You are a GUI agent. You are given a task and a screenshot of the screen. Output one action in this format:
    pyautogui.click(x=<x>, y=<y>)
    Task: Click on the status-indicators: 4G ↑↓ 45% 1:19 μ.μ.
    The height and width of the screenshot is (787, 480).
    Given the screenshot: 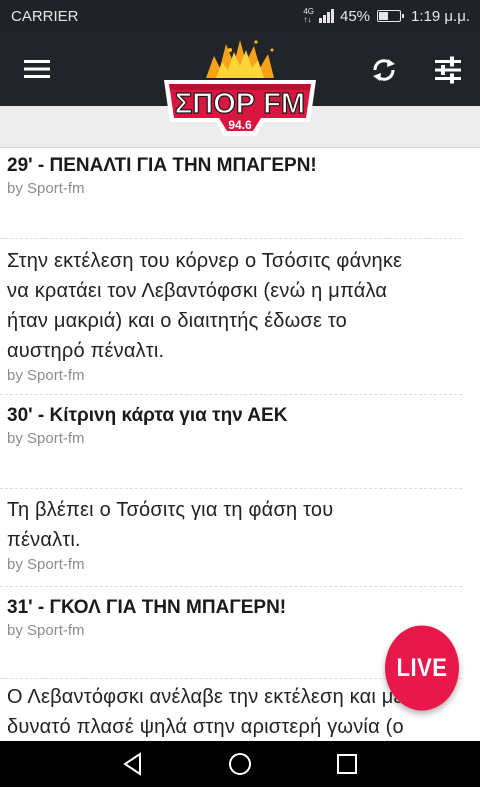 What is the action you would take?
    pyautogui.click(x=386, y=16)
    